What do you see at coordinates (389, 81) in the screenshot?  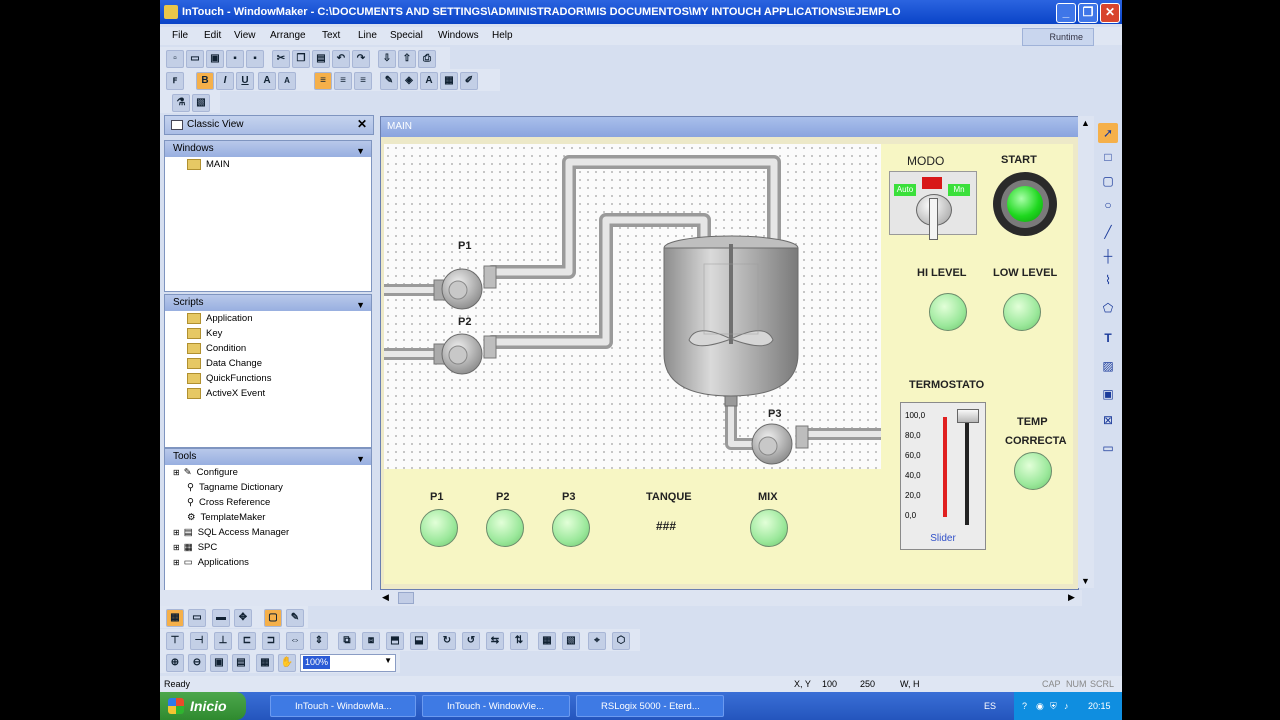 I see `line-color-icon: ✎` at bounding box center [389, 81].